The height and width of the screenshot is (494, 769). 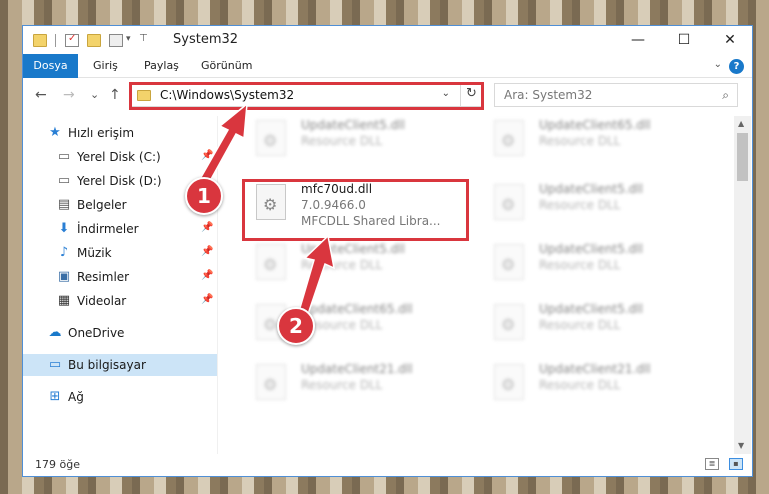 I want to click on callout-badge-1: 1, so click(x=204, y=196).